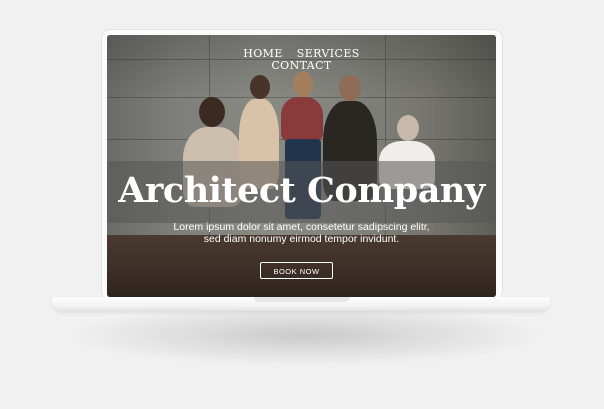 Image resolution: width=604 pixels, height=409 pixels. Describe the element at coordinates (302, 119) in the screenshot. I see `person-body` at that location.